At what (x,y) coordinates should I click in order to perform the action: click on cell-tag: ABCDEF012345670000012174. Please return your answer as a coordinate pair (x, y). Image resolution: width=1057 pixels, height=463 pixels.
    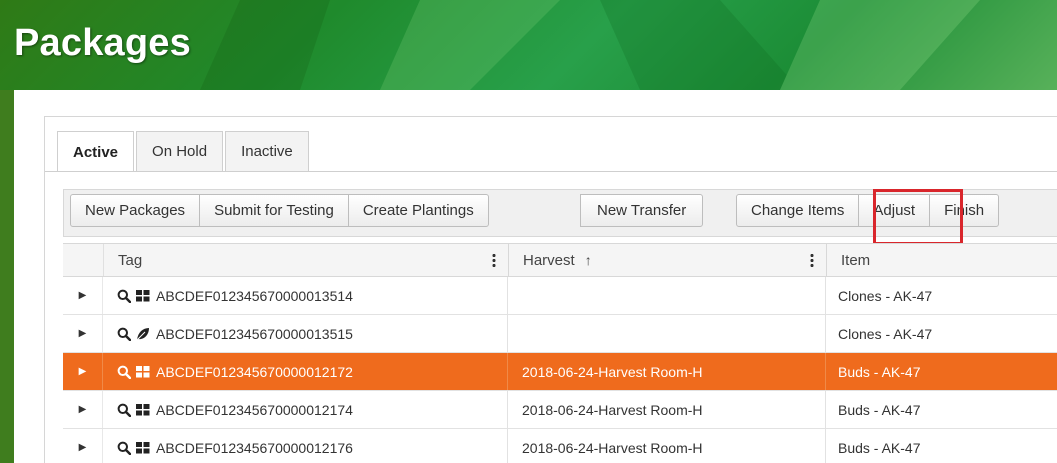
    Looking at the image, I should click on (305, 409).